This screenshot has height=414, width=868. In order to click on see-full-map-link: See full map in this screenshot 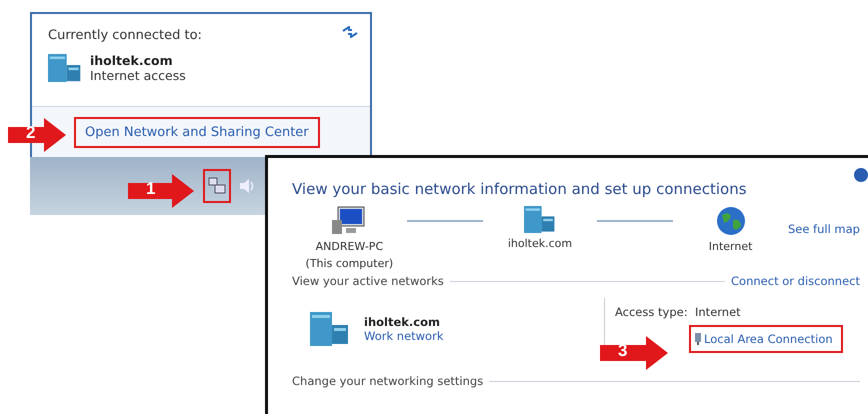, I will do `click(824, 229)`.